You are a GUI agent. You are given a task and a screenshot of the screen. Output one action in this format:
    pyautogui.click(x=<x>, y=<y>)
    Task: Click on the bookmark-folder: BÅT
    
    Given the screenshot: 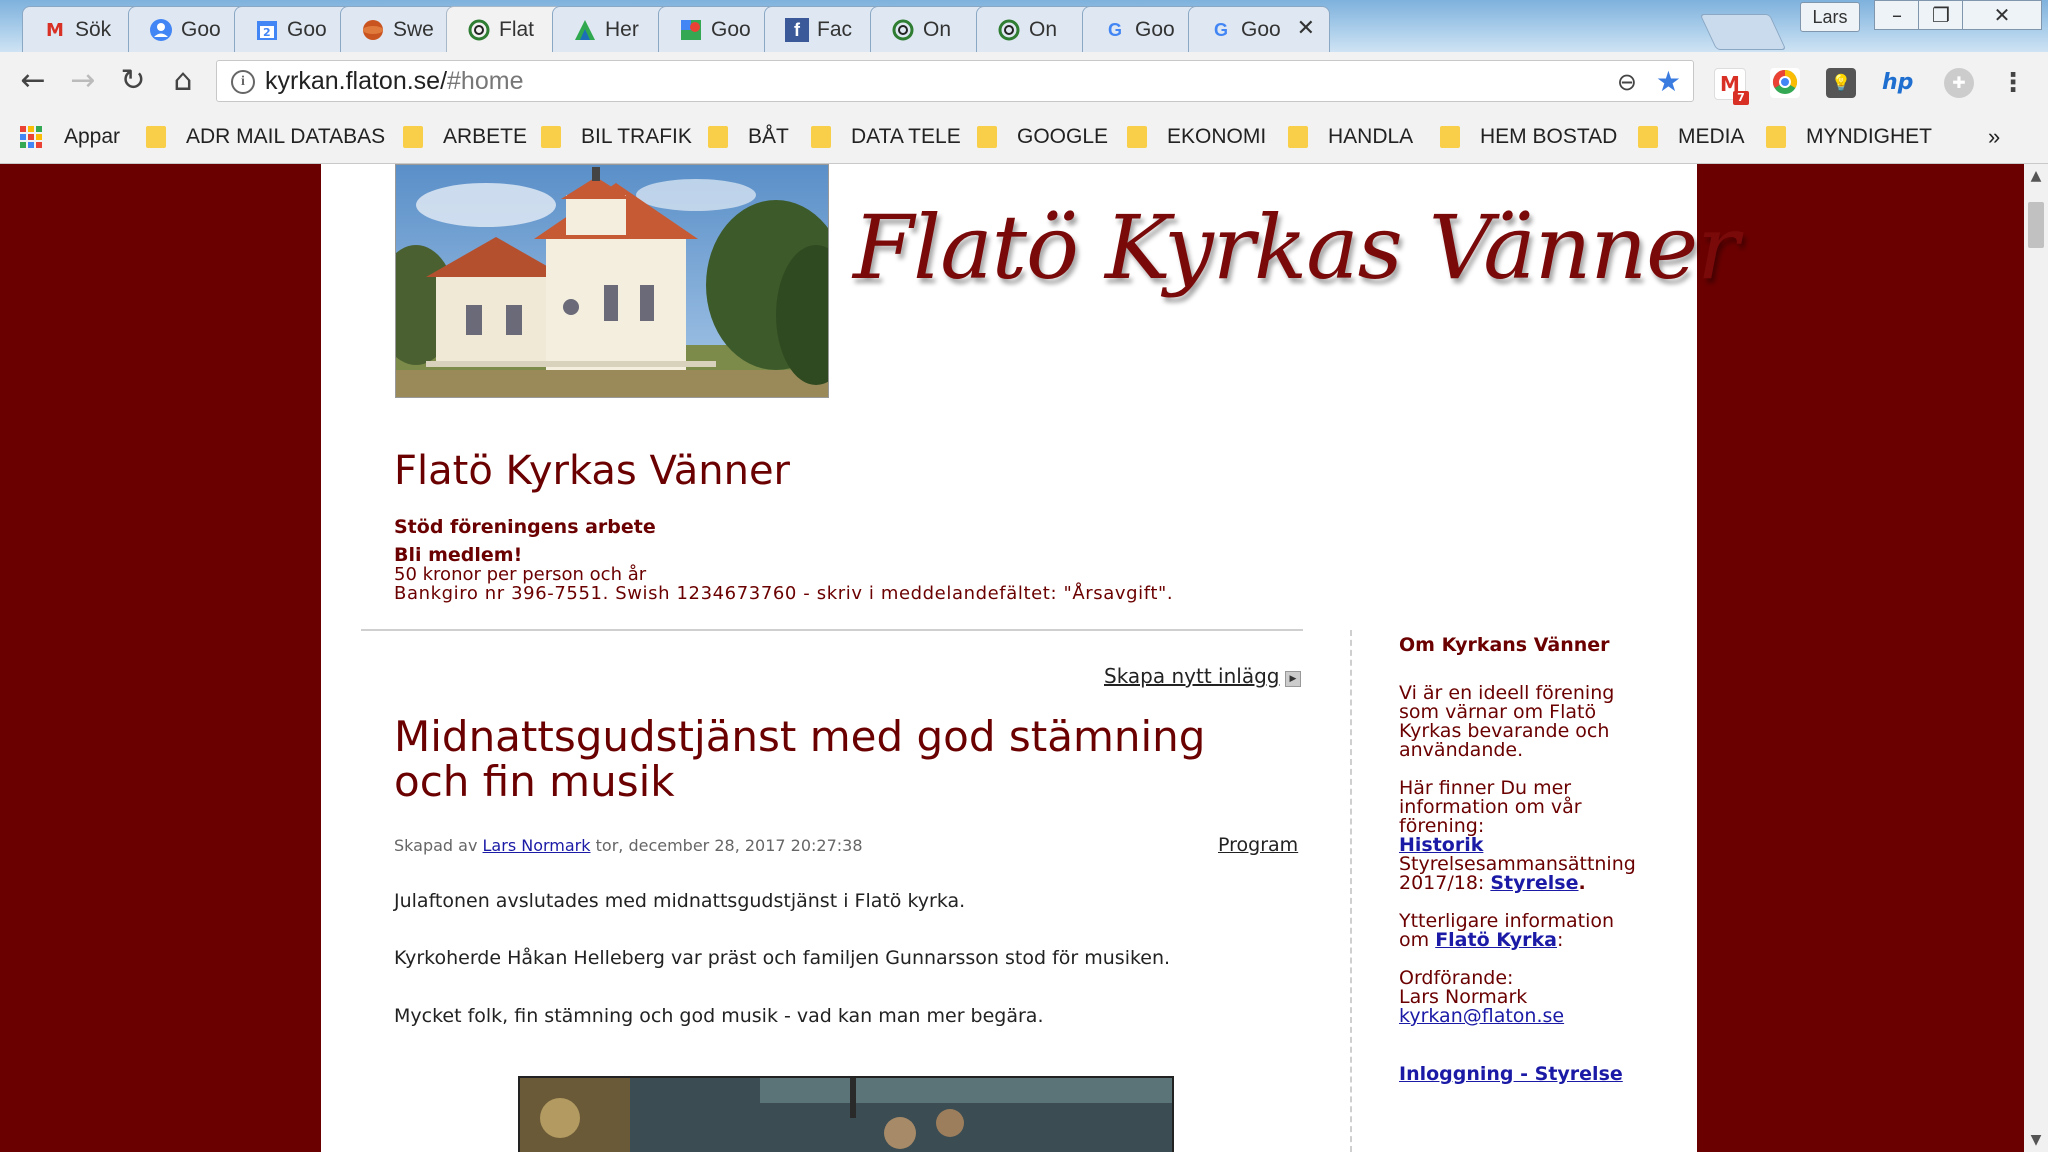 What is the action you would take?
    pyautogui.click(x=748, y=137)
    